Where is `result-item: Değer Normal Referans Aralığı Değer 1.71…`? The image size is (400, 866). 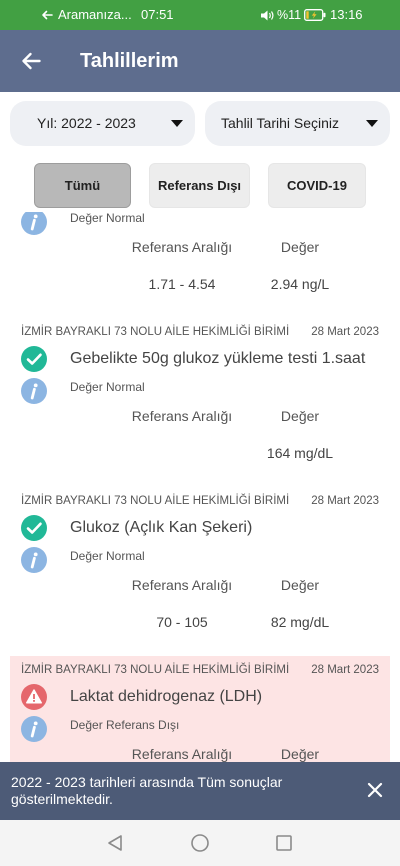 result-item: Değer Normal Referans Aralığı Değer 1.71… is located at coordinates (200, 265).